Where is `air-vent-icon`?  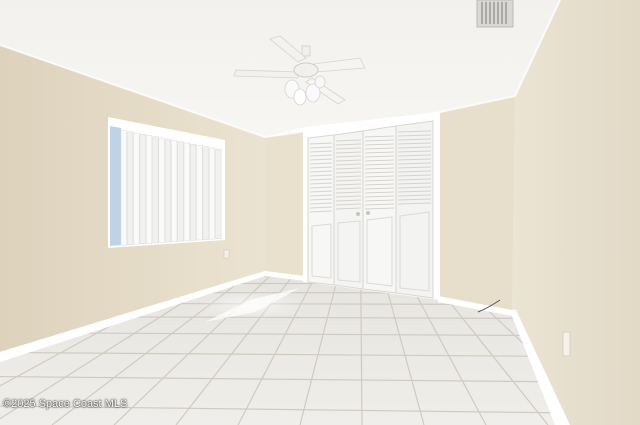
air-vent-icon is located at coordinates (495, 14).